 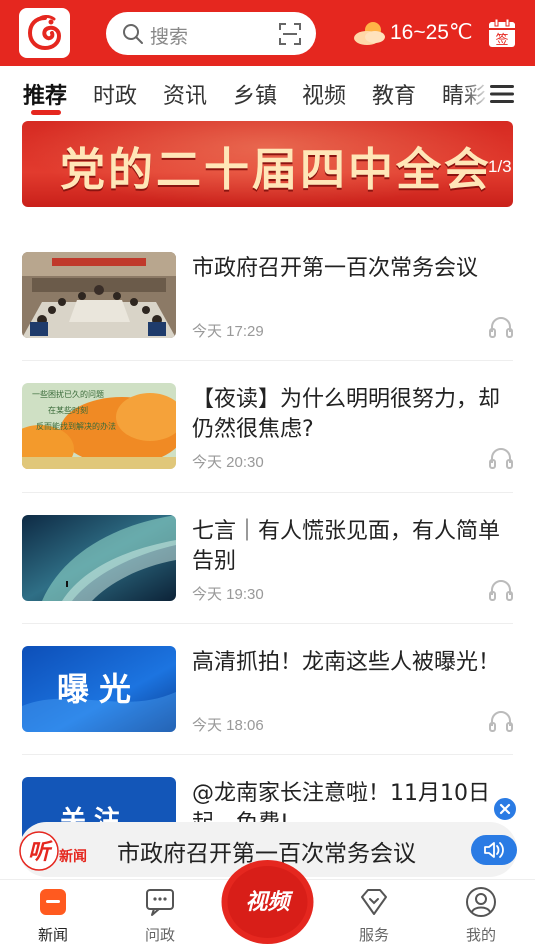 I want to click on close-icon, so click(x=505, y=809).